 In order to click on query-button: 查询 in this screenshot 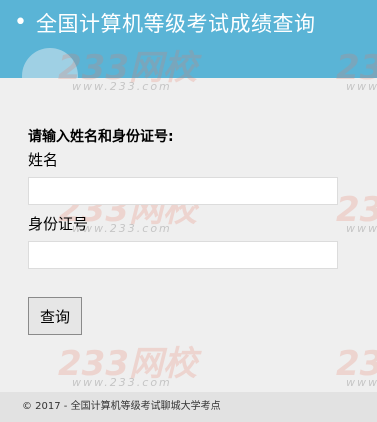, I will do `click(55, 316)`.